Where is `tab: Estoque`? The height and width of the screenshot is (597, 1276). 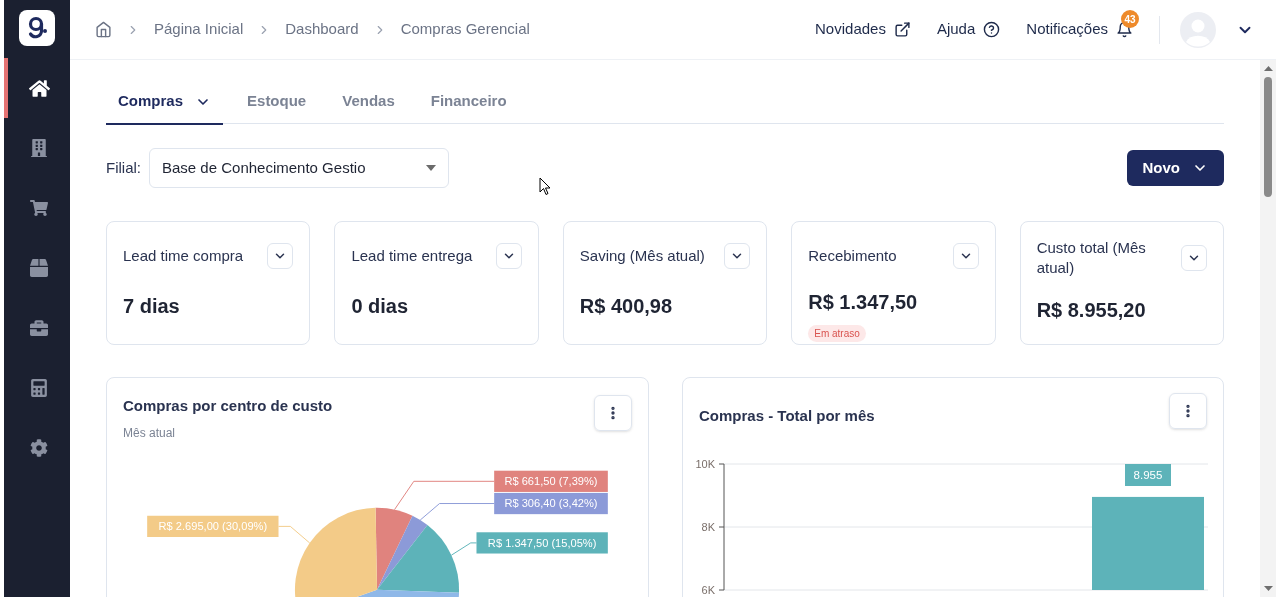 tab: Estoque is located at coordinates (277, 102).